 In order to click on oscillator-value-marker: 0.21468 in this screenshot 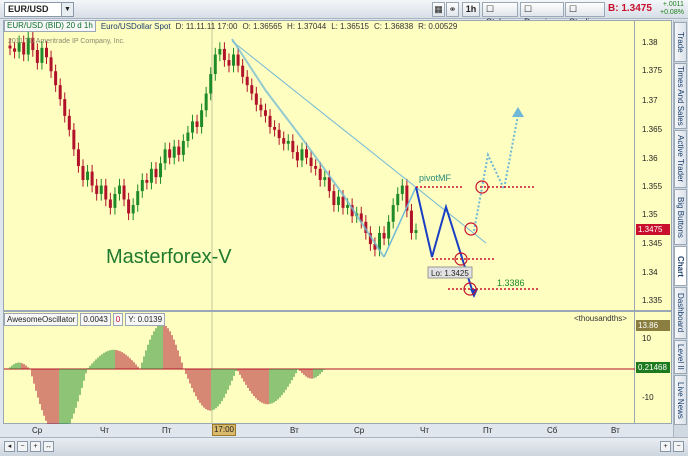, I will do `click(653, 367)`.